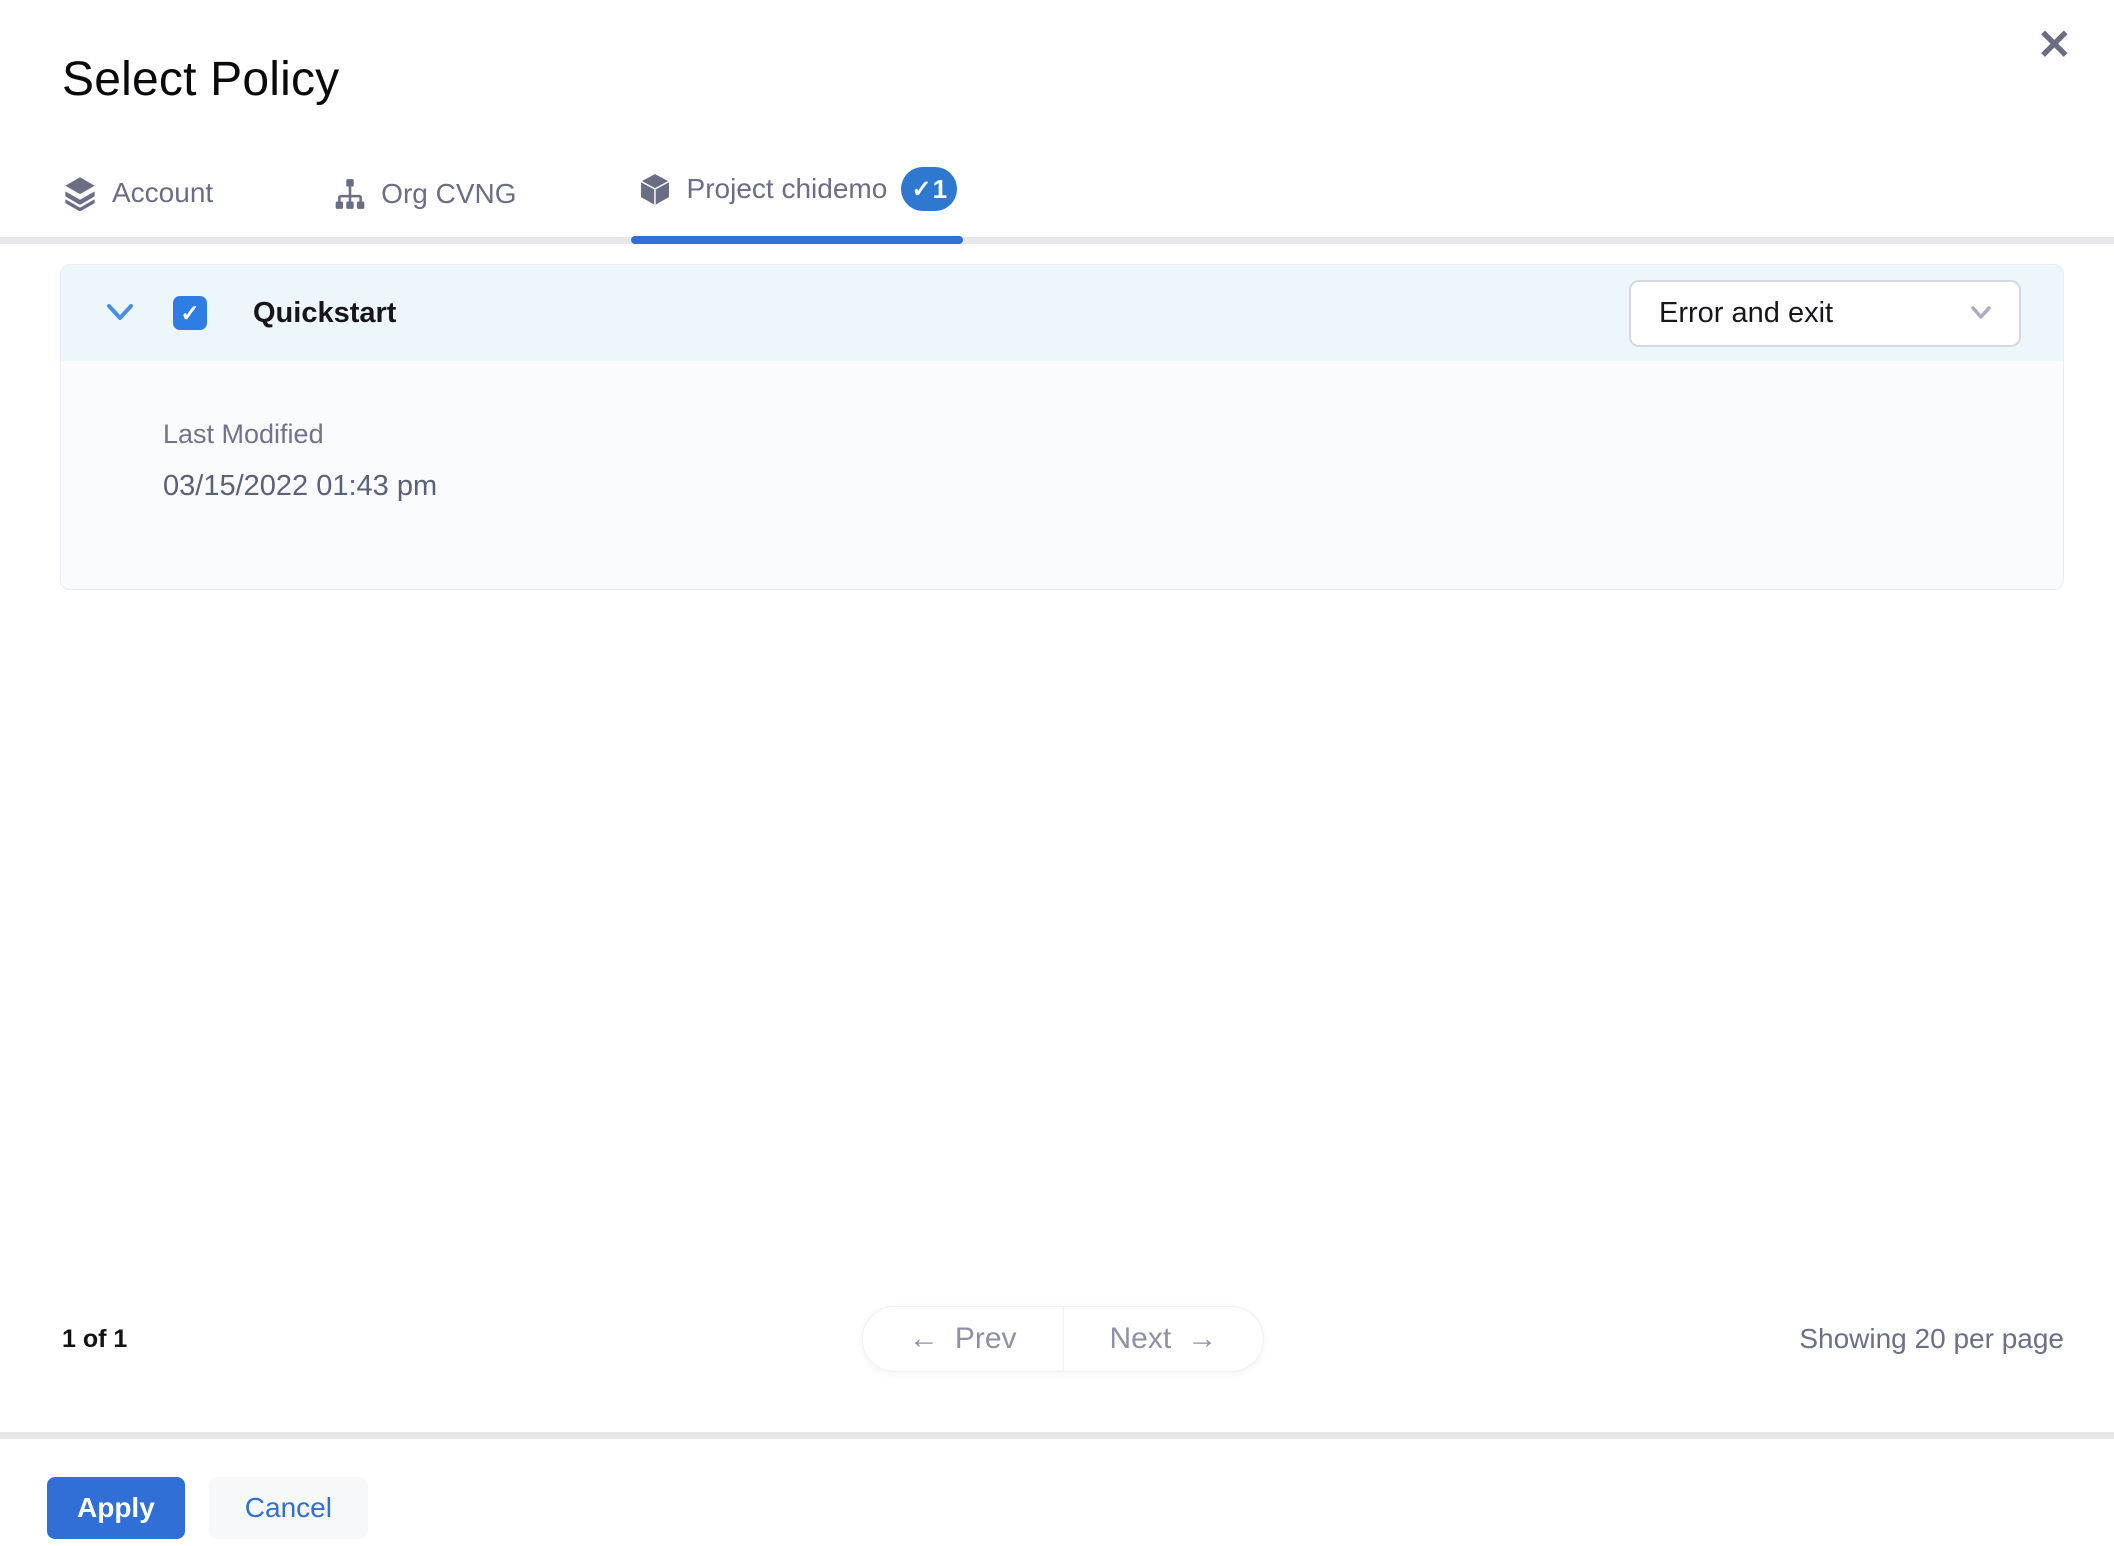  What do you see at coordinates (163, 192) in the screenshot?
I see `tab-label: Account` at bounding box center [163, 192].